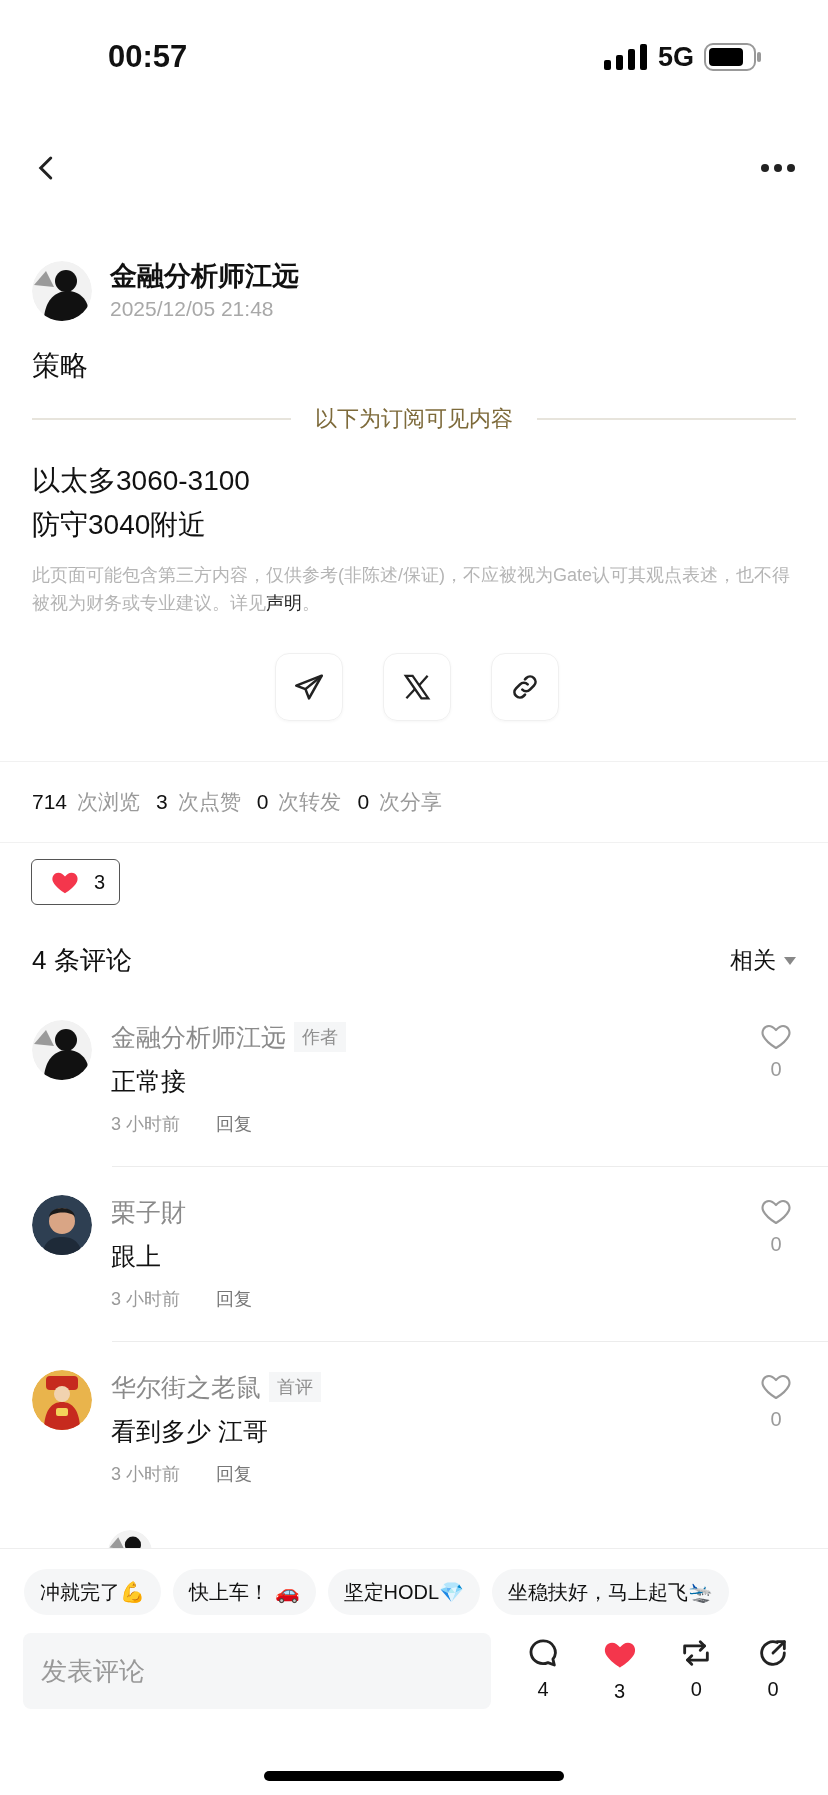 The image size is (828, 1795). What do you see at coordinates (75, 882) in the screenshot?
I see `reaction-button: 3` at bounding box center [75, 882].